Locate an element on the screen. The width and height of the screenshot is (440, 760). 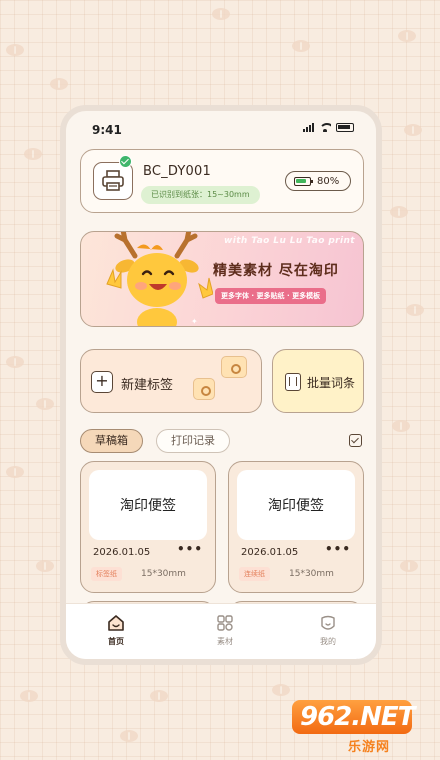
site-watermark: 962.NET 乐游网 is located at coordinates (362, 727).